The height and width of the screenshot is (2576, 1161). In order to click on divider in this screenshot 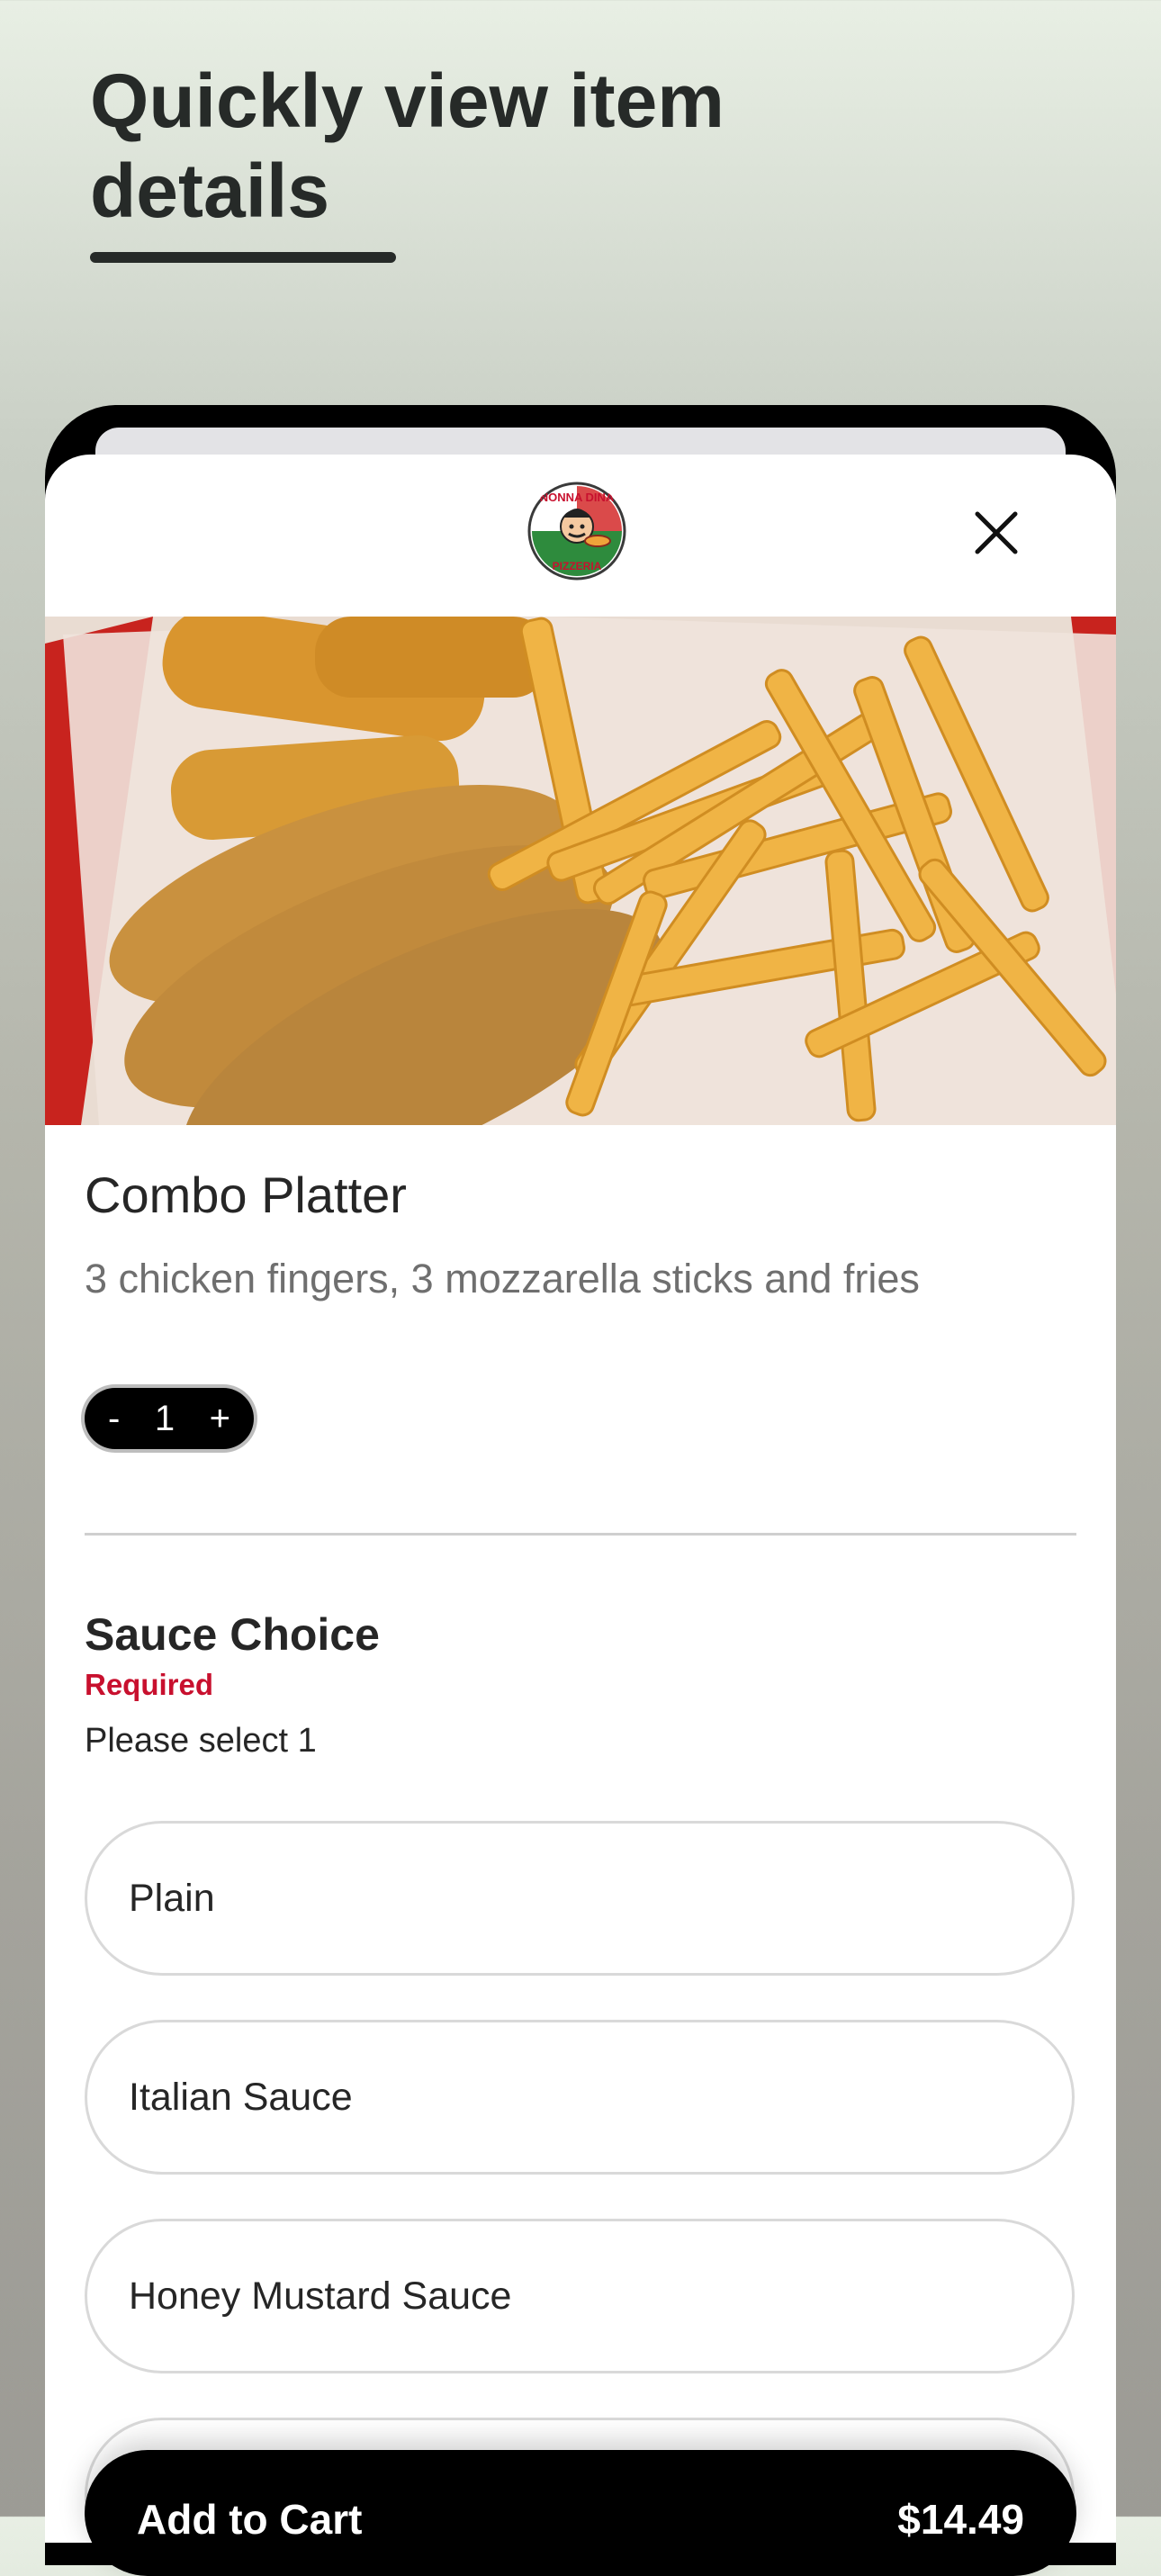, I will do `click(580, 1534)`.